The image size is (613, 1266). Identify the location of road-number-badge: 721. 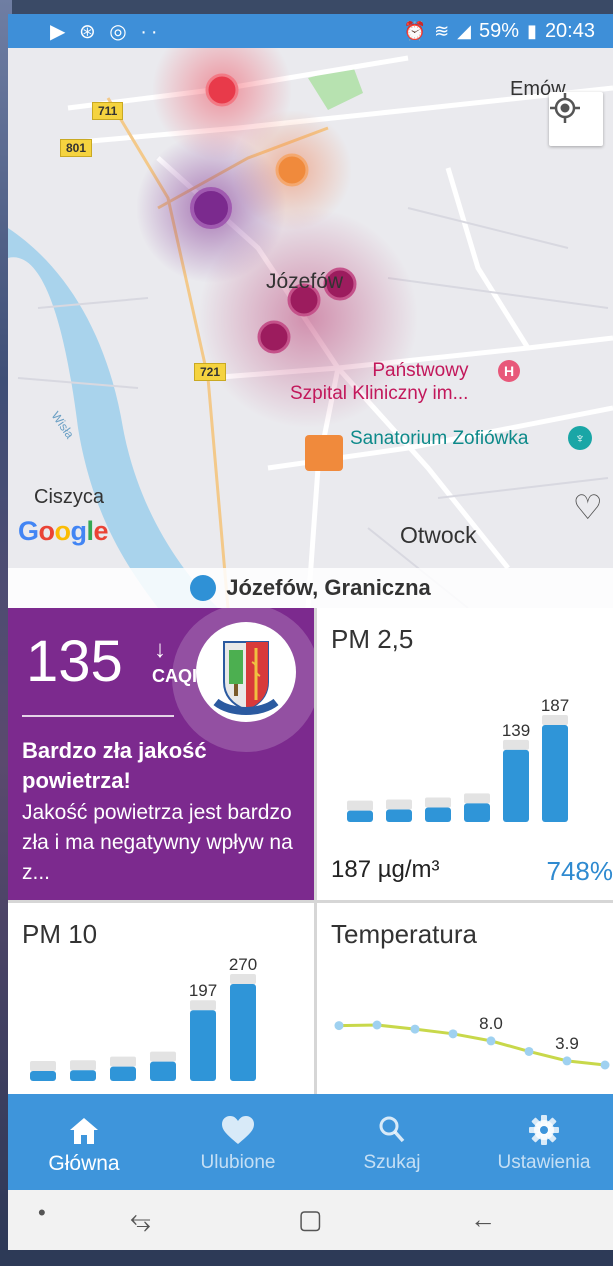
(210, 372).